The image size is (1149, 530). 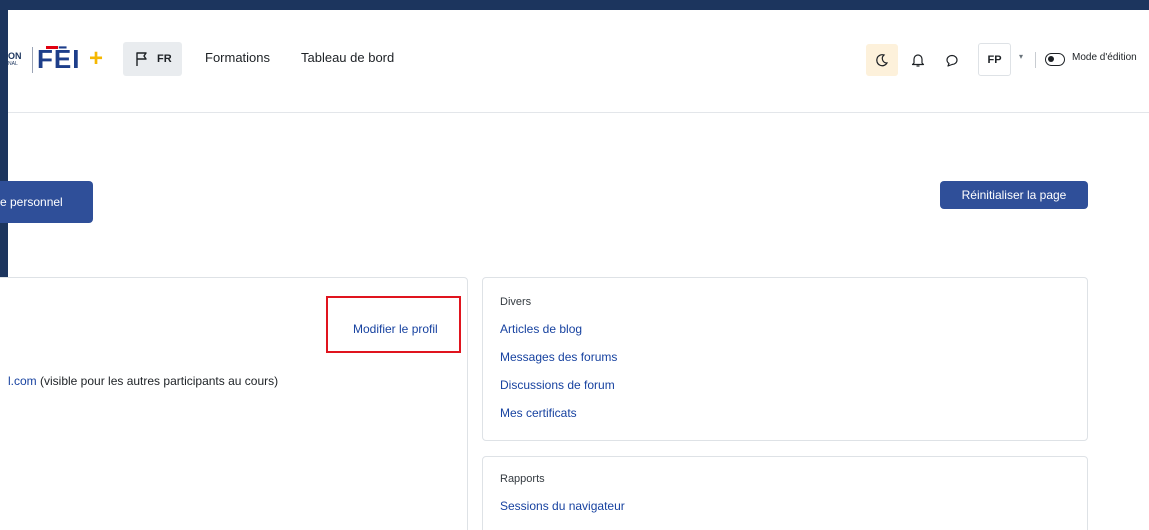 I want to click on dark-mode-button, so click(x=882, y=60).